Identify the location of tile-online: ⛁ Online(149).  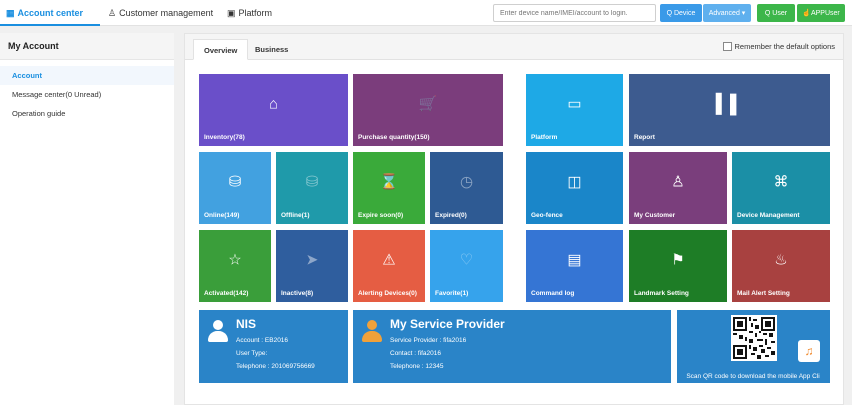
(235, 188).